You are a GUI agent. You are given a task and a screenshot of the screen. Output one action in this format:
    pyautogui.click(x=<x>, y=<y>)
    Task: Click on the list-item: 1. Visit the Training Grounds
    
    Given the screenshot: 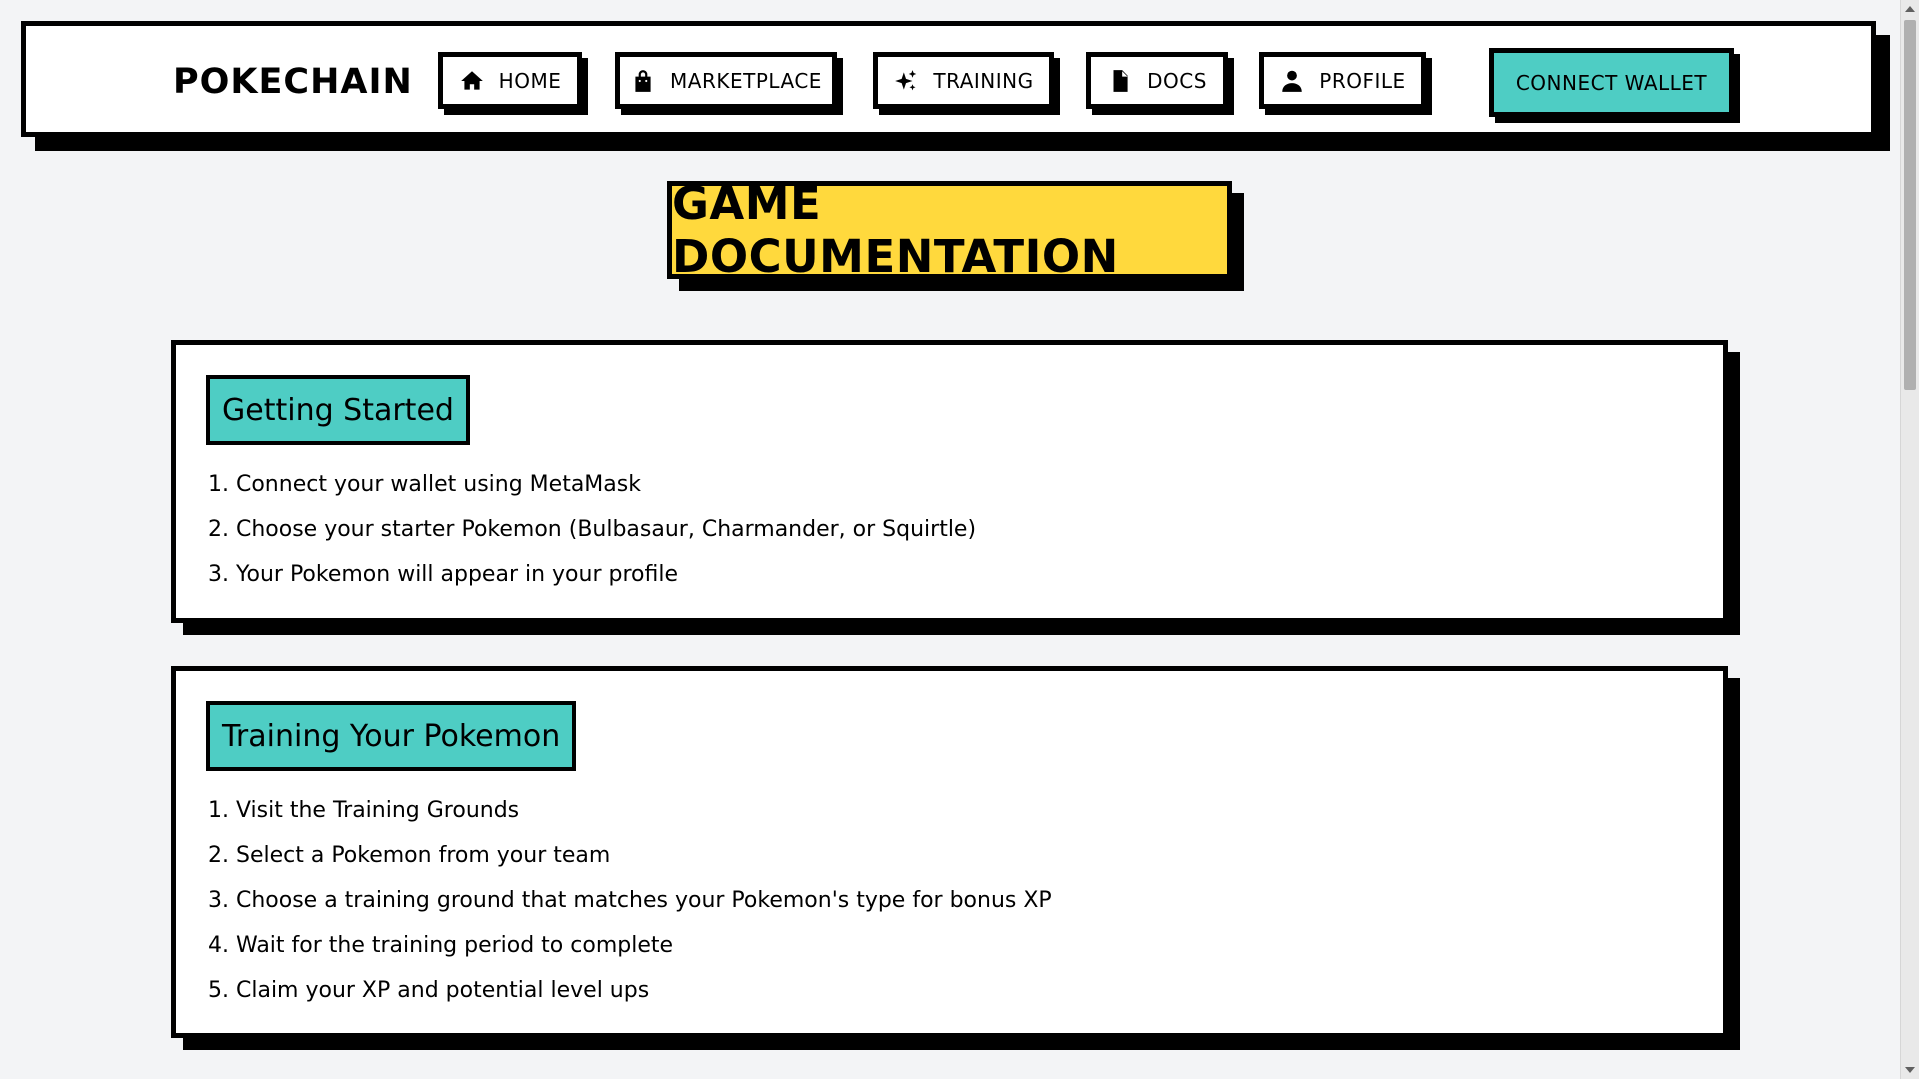 What is the action you would take?
    pyautogui.click(x=364, y=810)
    